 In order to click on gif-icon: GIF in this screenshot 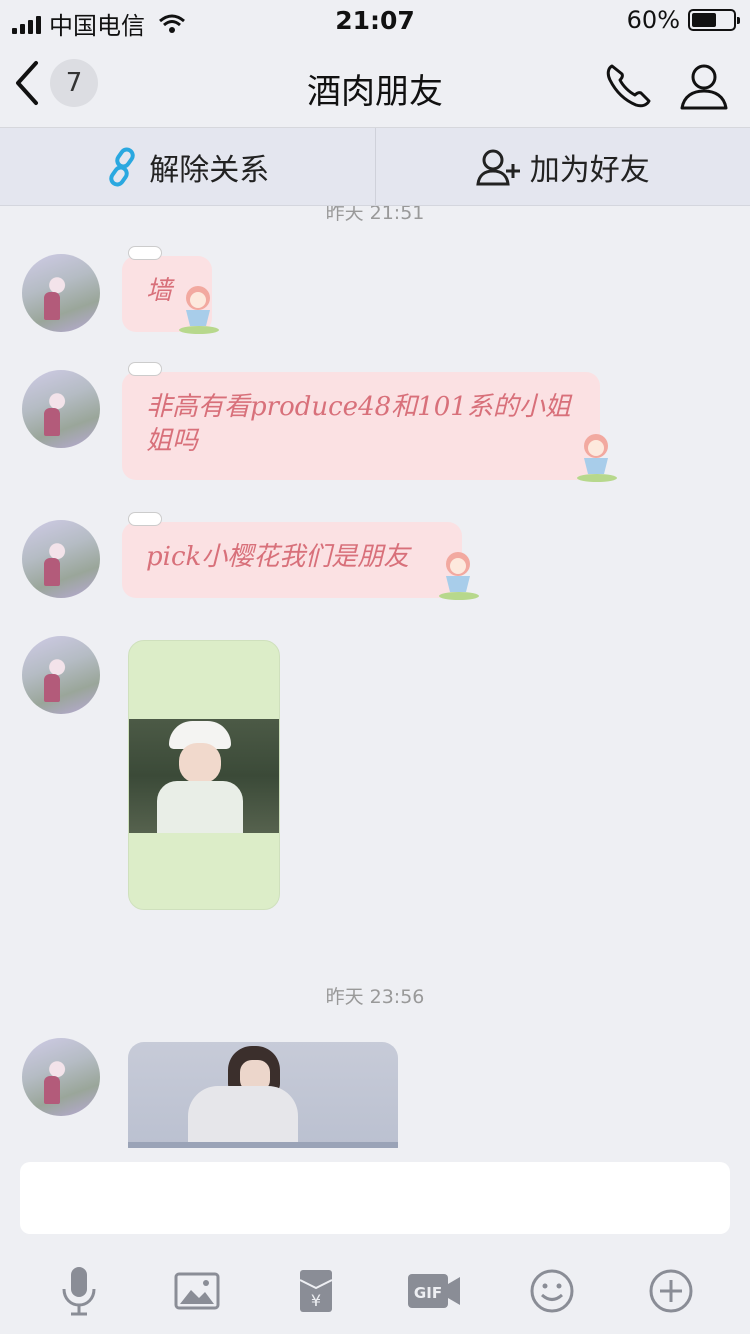, I will do `click(434, 1291)`.